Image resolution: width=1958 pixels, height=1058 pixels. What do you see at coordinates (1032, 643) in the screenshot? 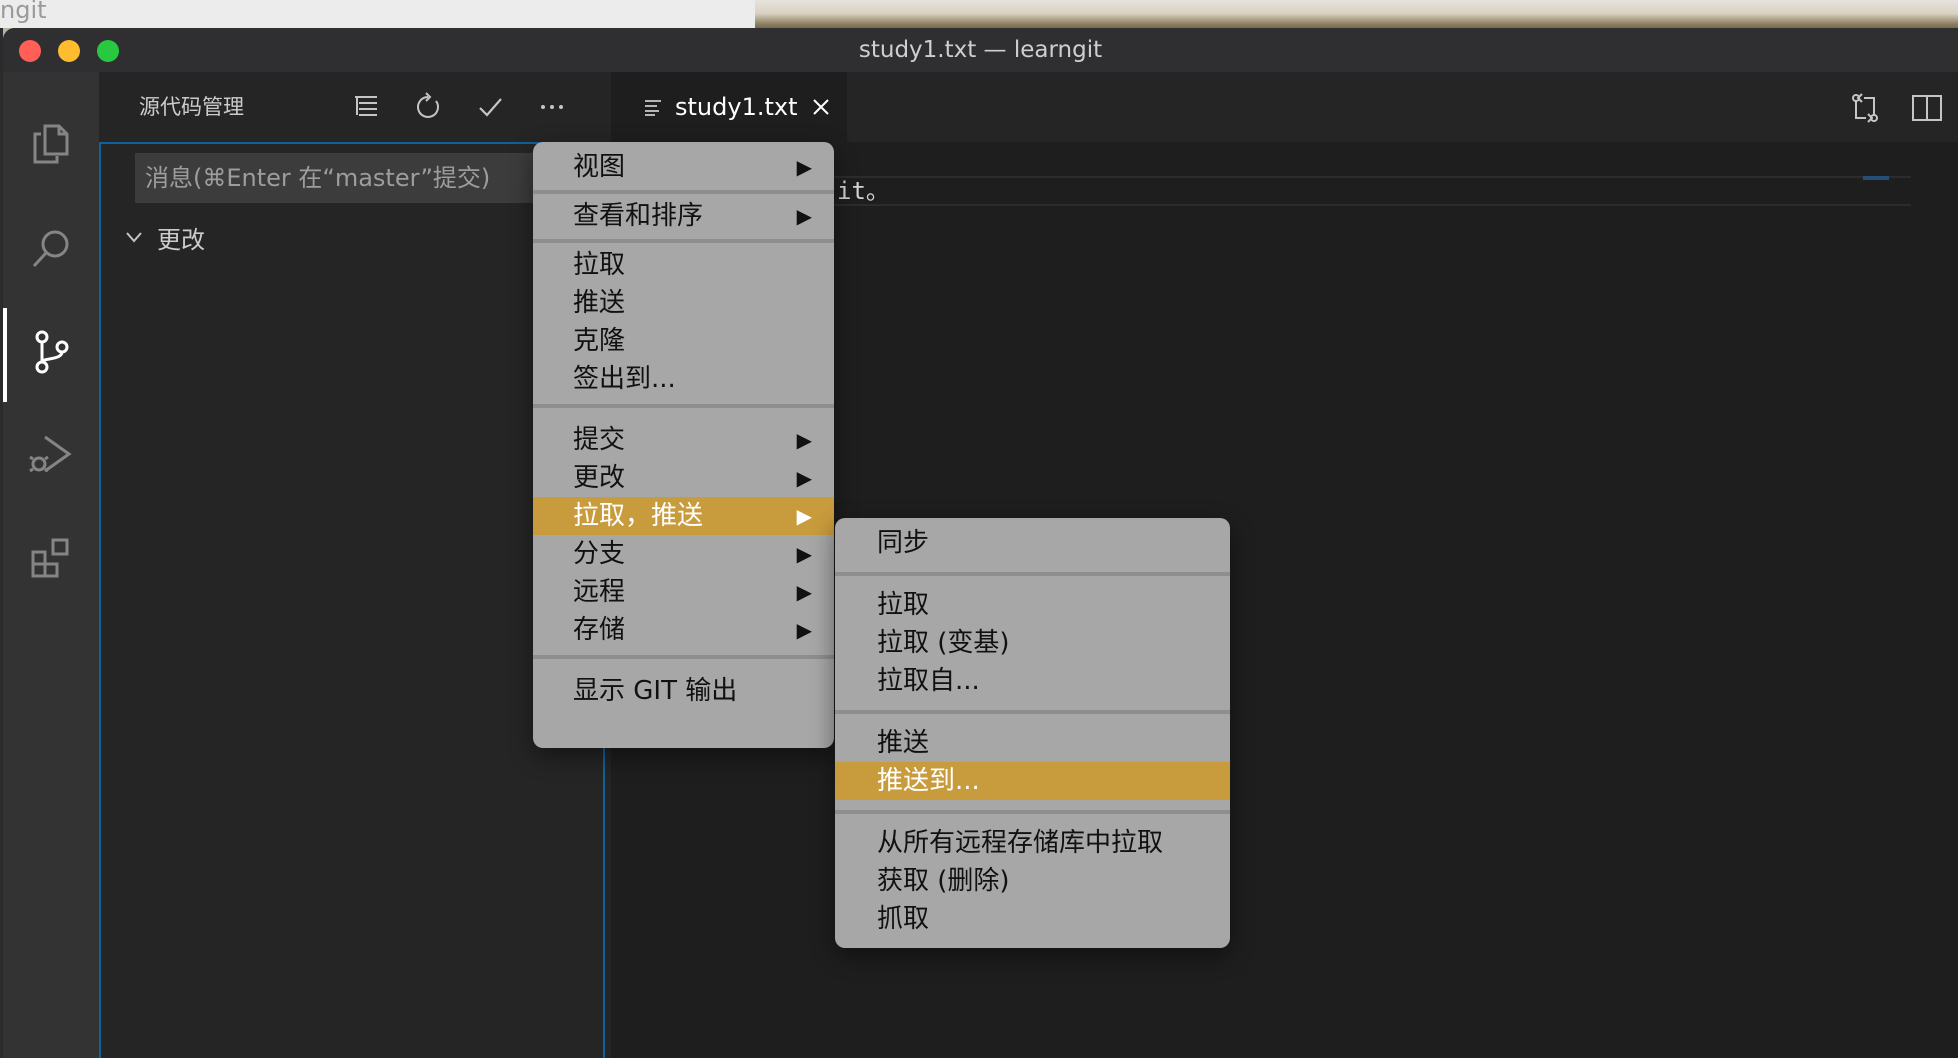
I see `submenu-item-pull-rebase: 拉取 (变基)` at bounding box center [1032, 643].